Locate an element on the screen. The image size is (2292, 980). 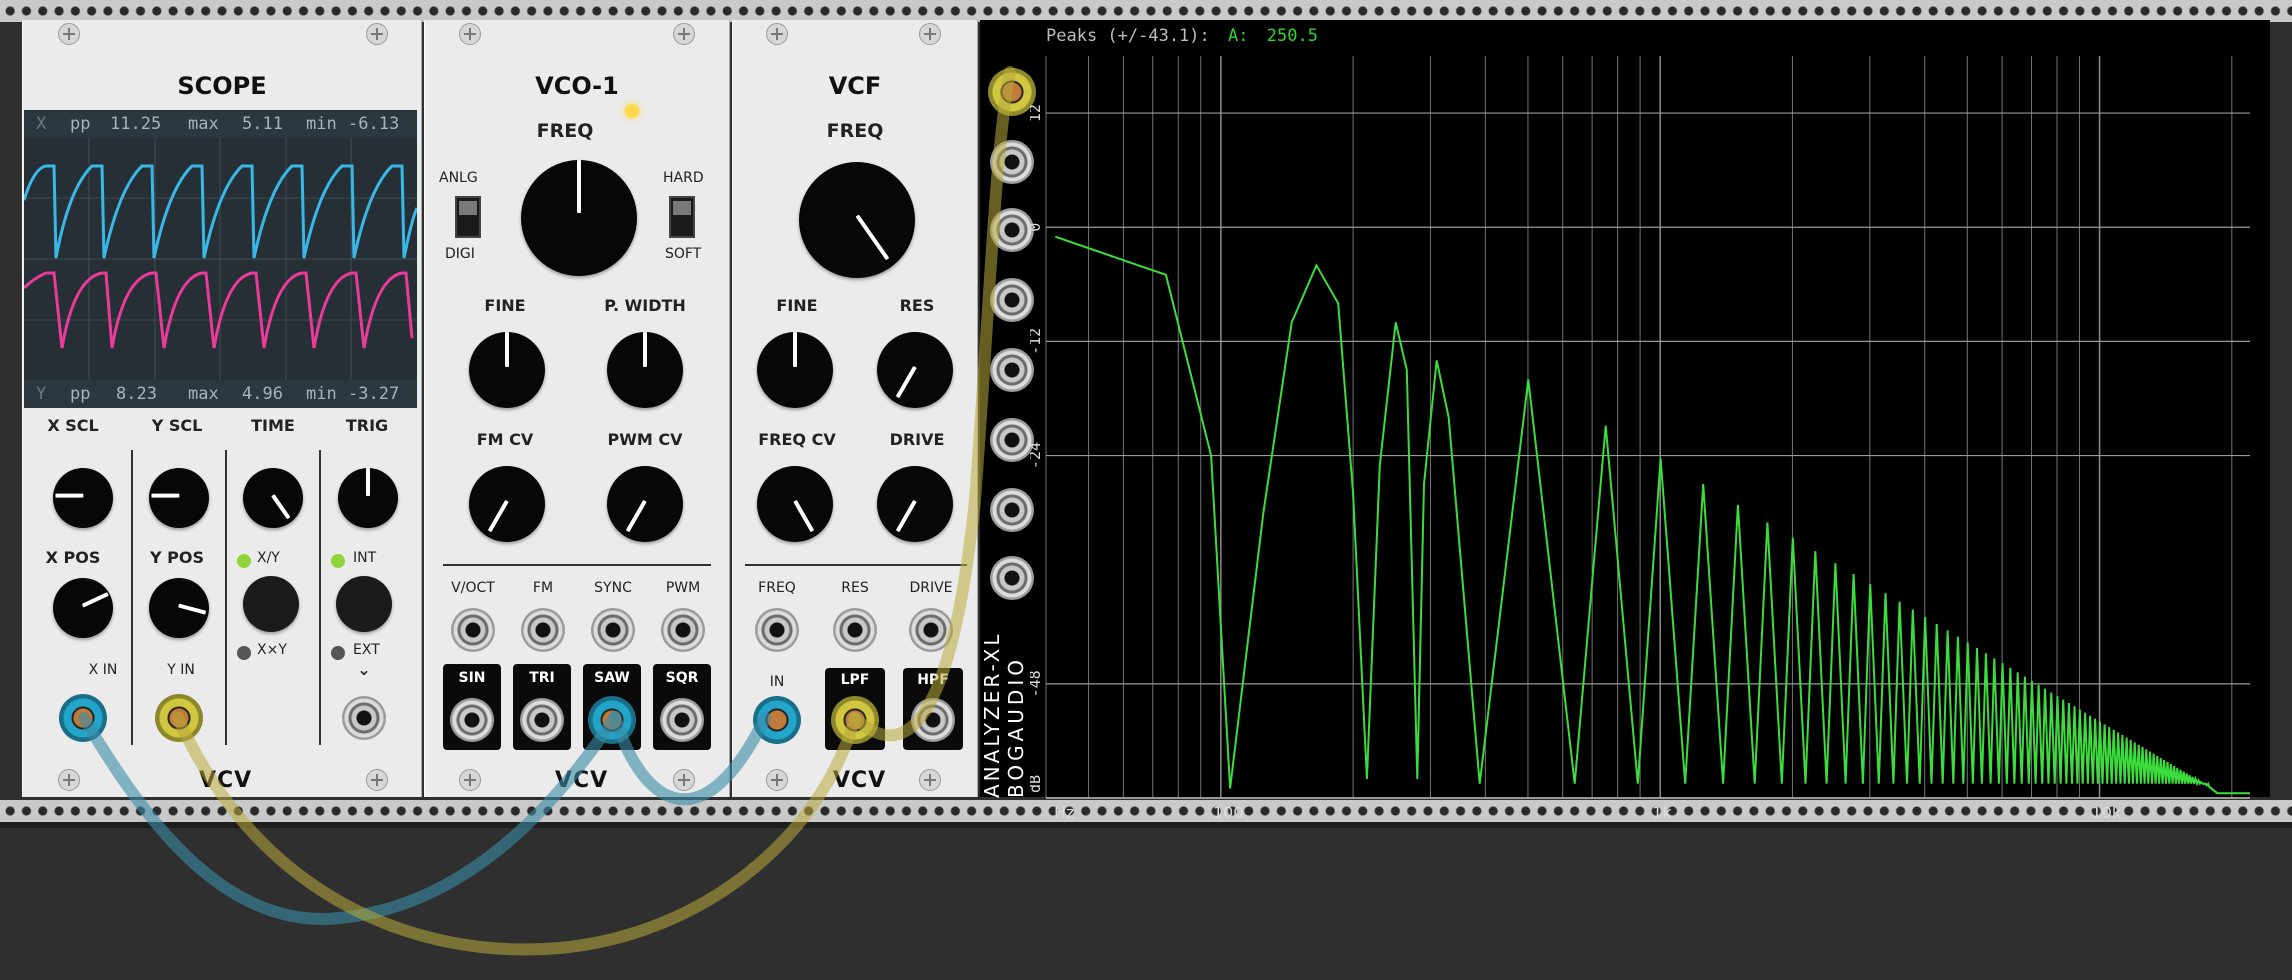
x-in-jack is located at coordinates (83, 718).